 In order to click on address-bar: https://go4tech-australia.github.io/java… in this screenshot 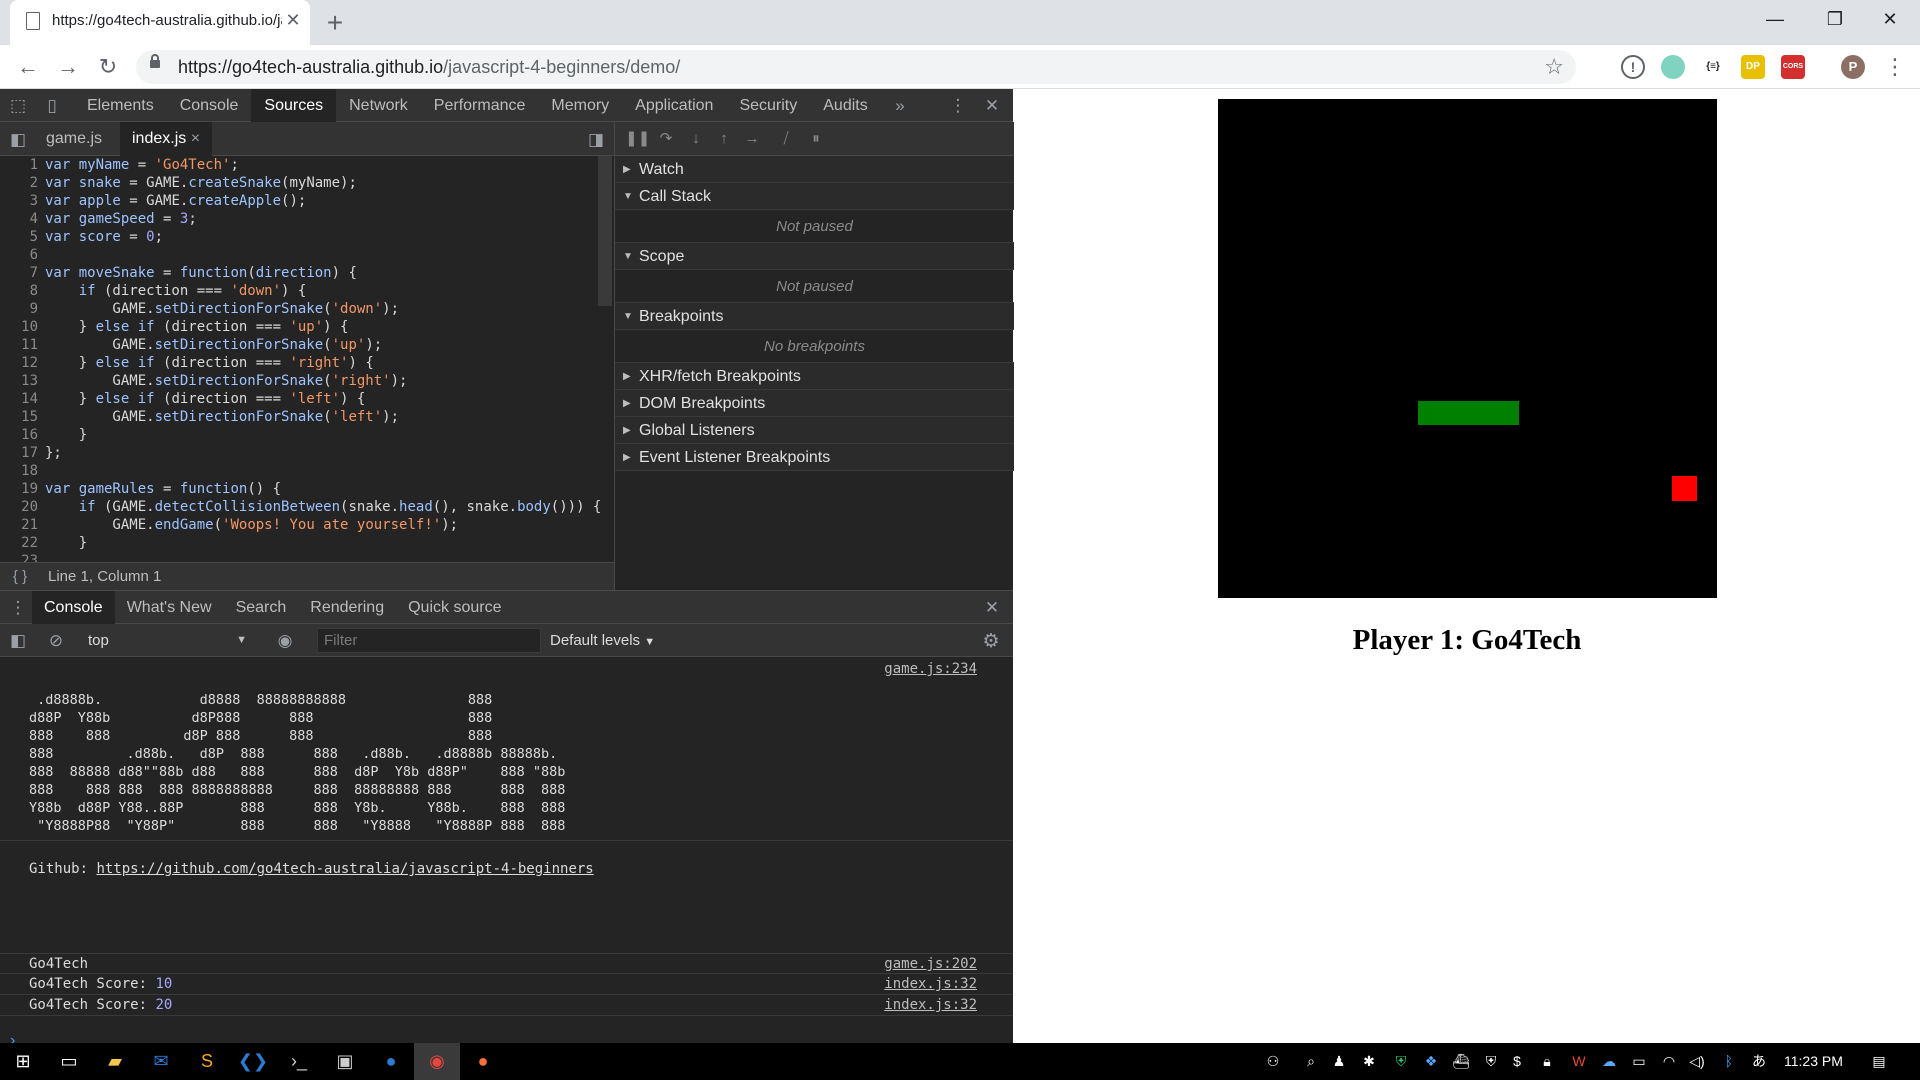, I will do `click(856, 67)`.